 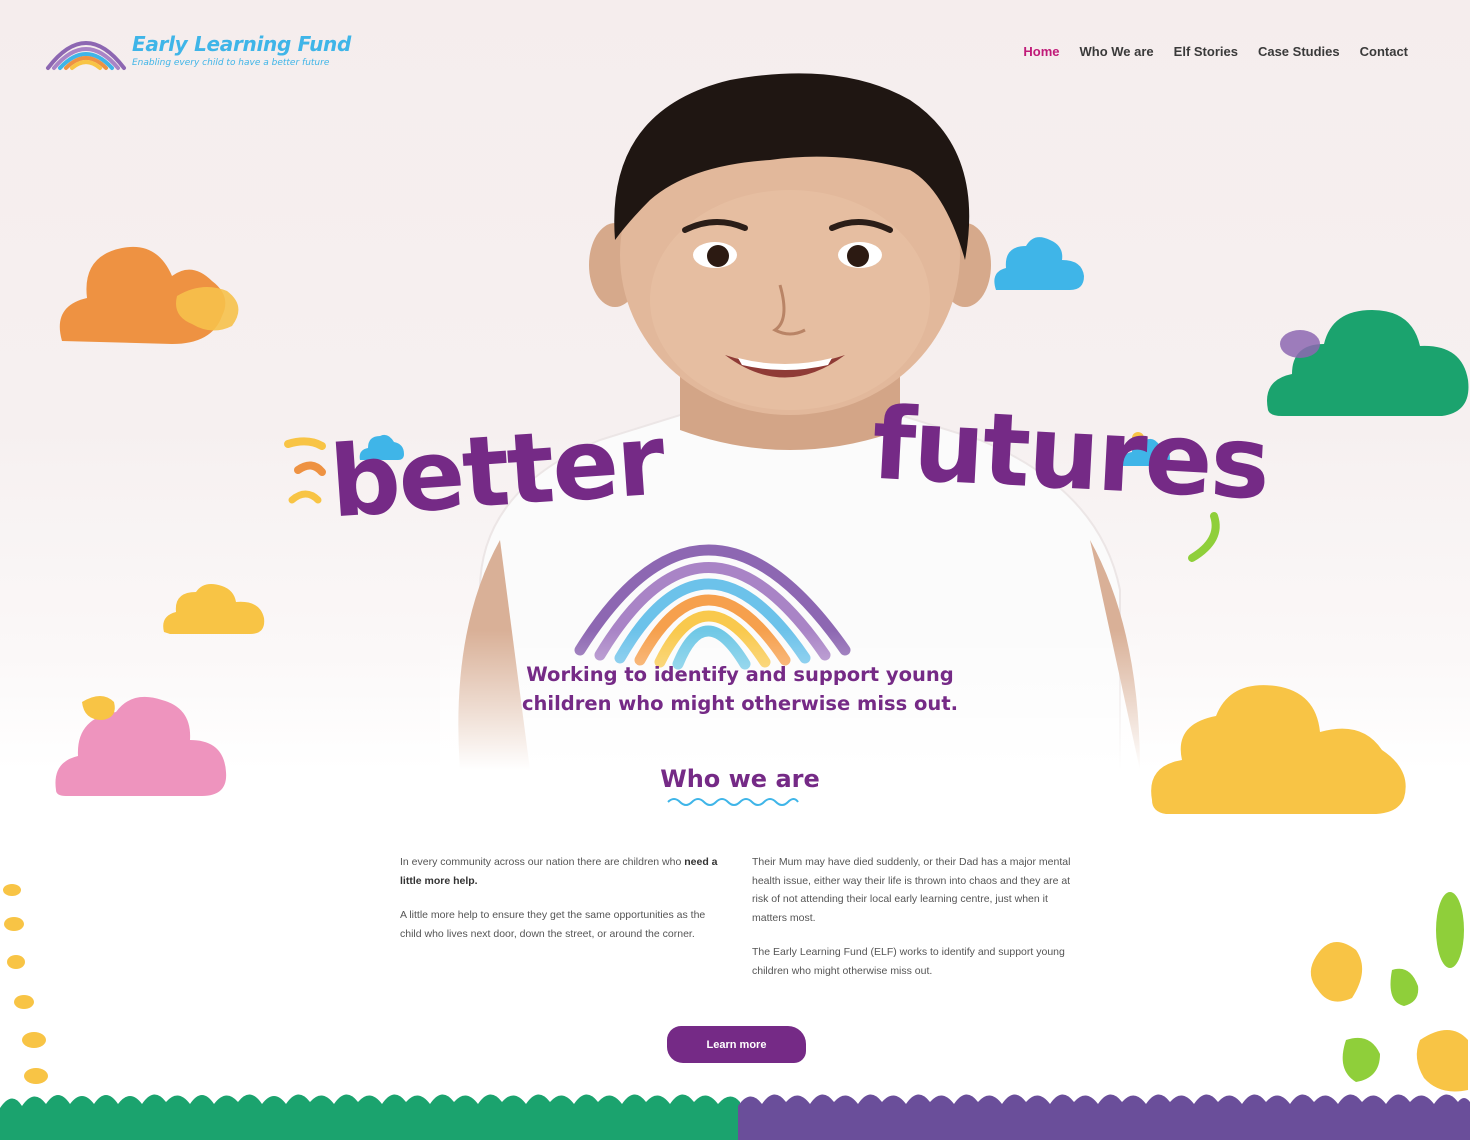 What do you see at coordinates (733, 802) in the screenshot?
I see `squiggle-underline-icon` at bounding box center [733, 802].